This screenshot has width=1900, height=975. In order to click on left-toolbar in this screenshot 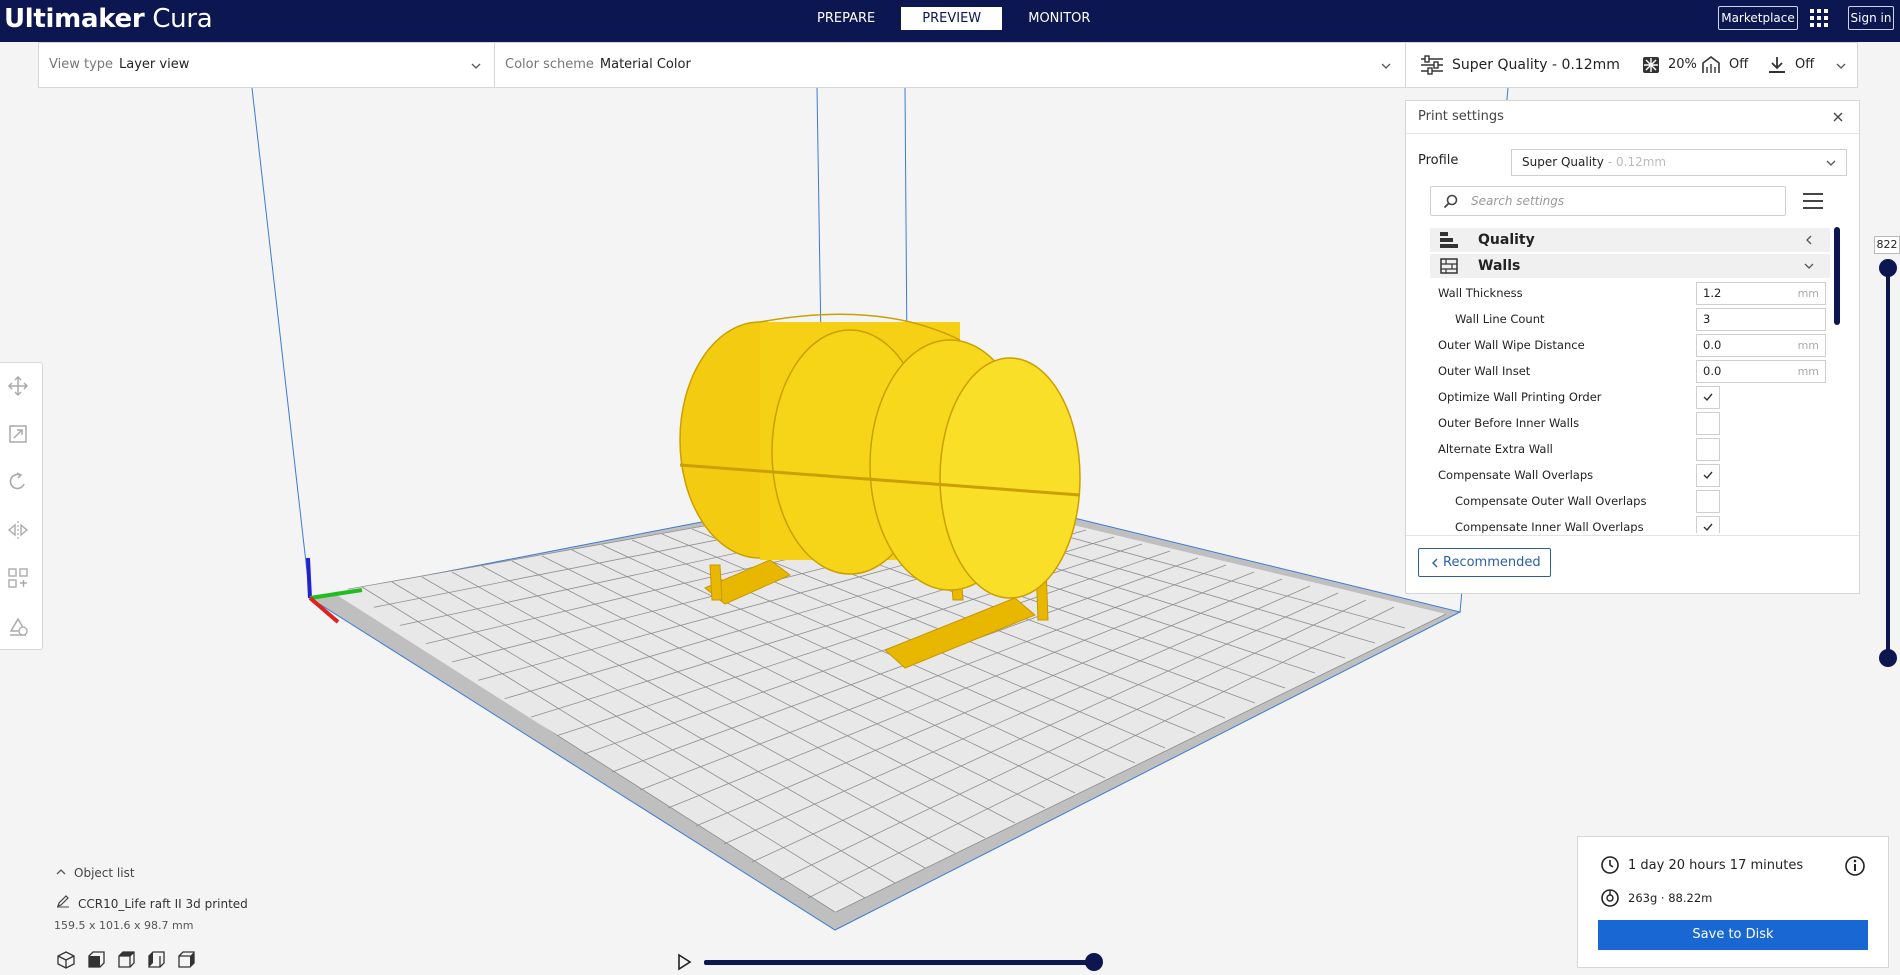, I will do `click(21, 506)`.